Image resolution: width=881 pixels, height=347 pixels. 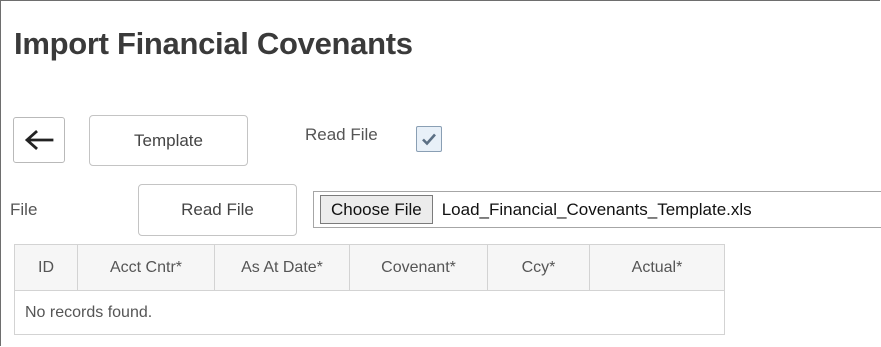 I want to click on column-header-as-at-date: As At Date*, so click(x=282, y=267).